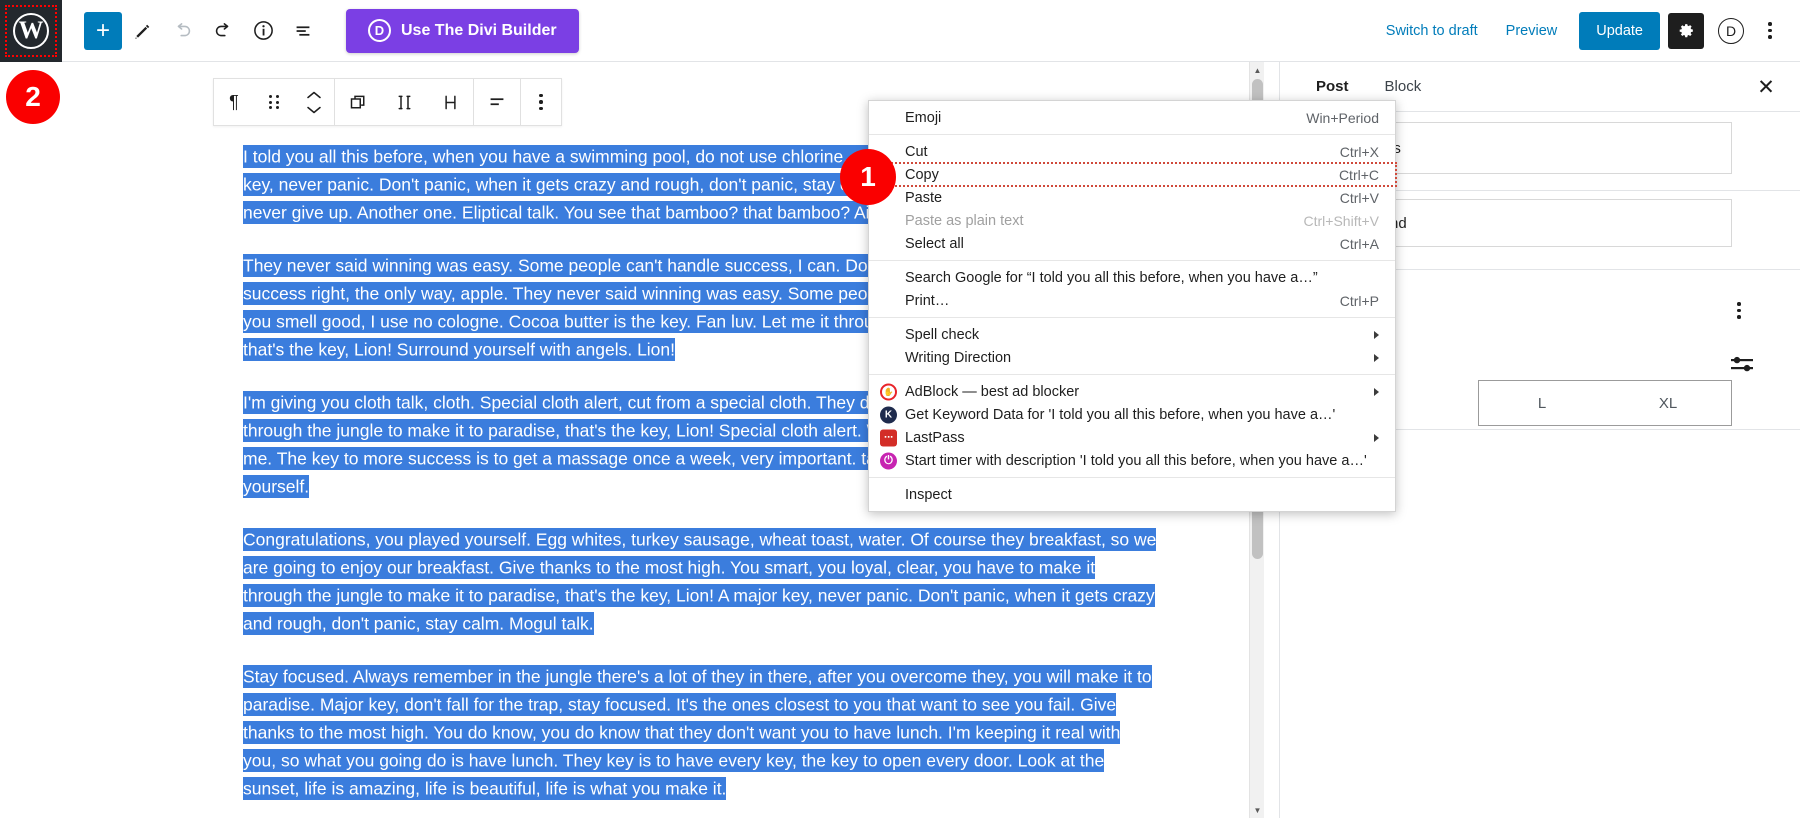 The height and width of the screenshot is (818, 1800). I want to click on preview-button: Preview, so click(1532, 31).